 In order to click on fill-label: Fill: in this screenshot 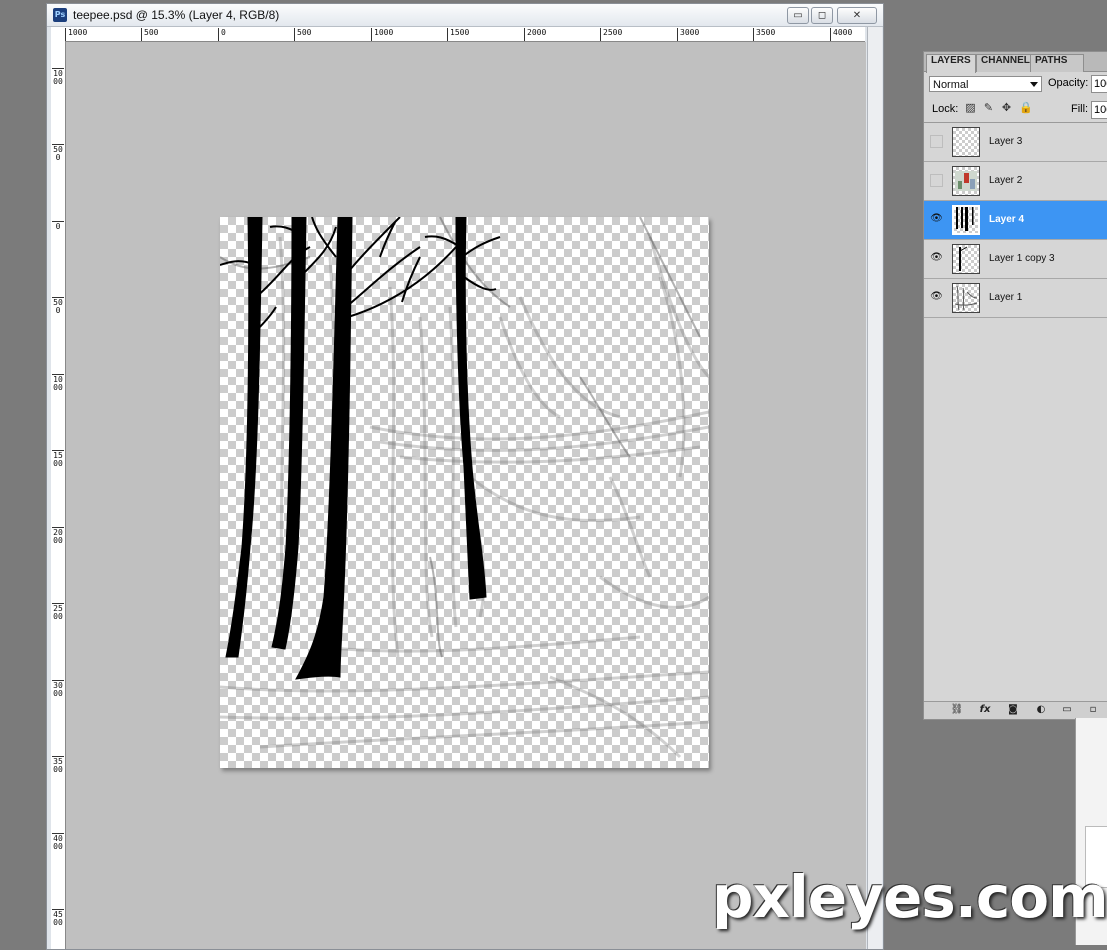, I will do `click(1080, 109)`.